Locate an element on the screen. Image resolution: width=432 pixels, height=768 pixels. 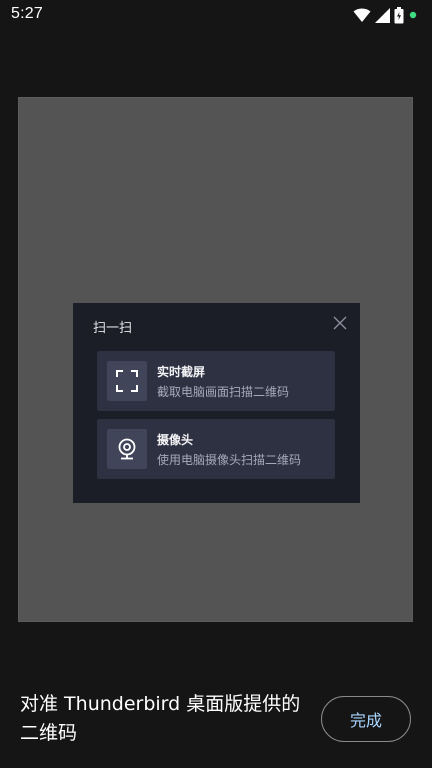
notification-dot-icon is located at coordinates (413, 15).